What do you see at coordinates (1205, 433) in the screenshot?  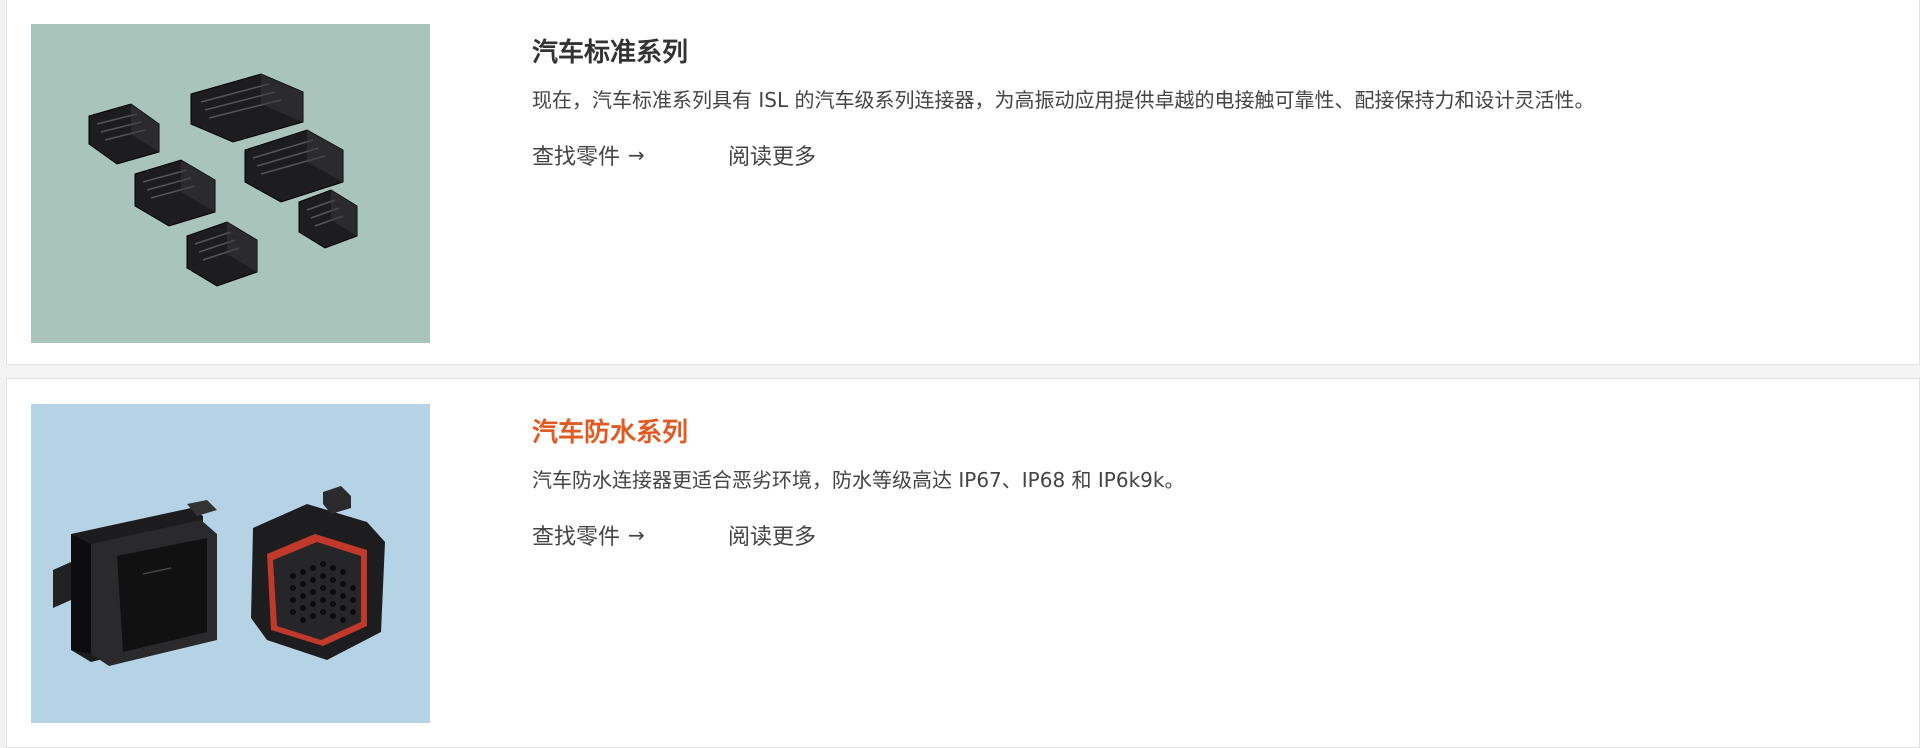 I see `product-title: 汽车防水系列` at bounding box center [1205, 433].